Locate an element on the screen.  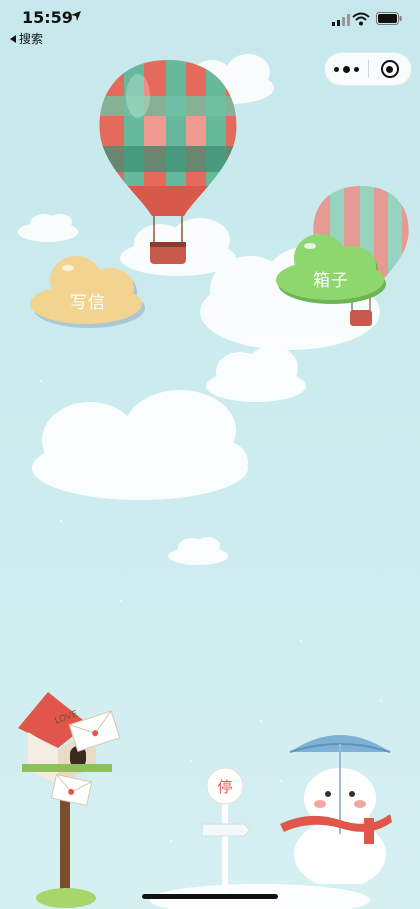
signpost-illustration: 停 is located at coordinates (226, 831).